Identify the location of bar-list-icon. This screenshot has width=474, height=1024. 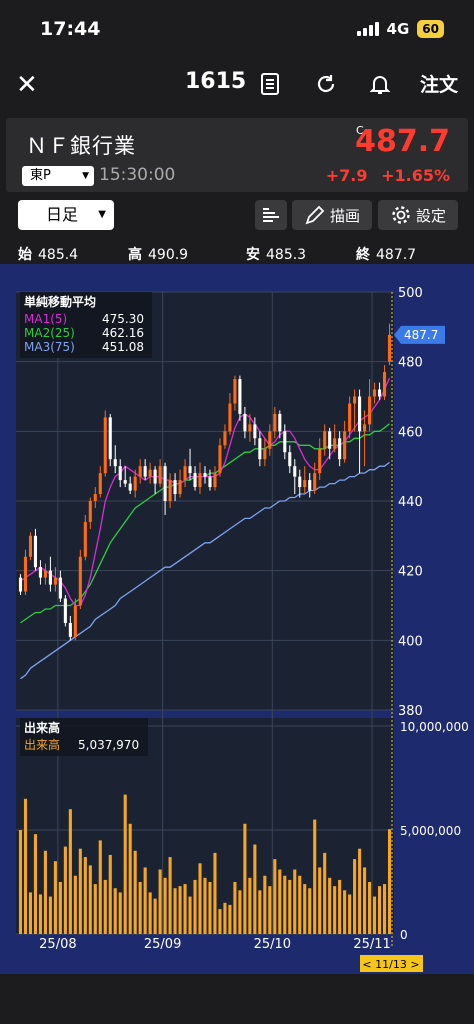
(271, 215).